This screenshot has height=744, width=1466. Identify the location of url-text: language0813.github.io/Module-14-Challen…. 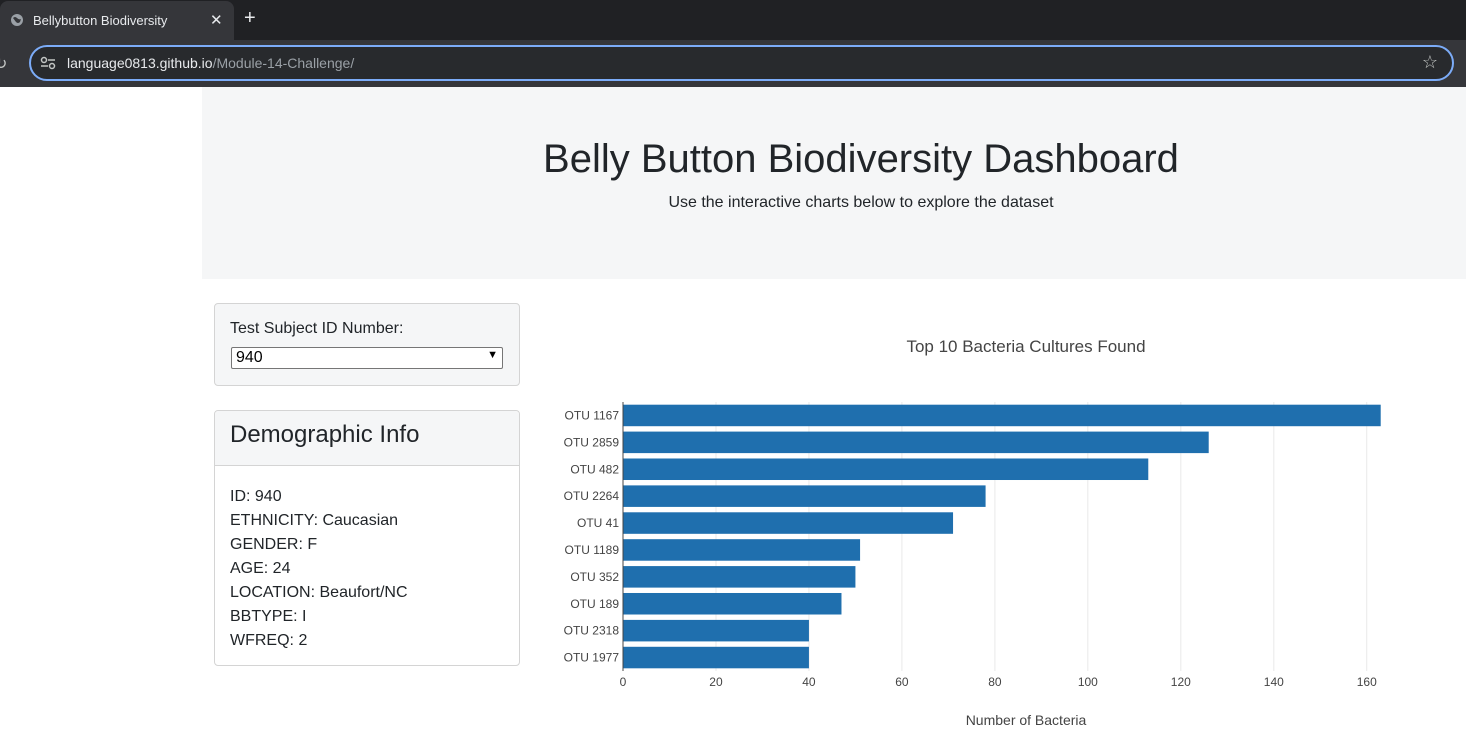
(210, 63).